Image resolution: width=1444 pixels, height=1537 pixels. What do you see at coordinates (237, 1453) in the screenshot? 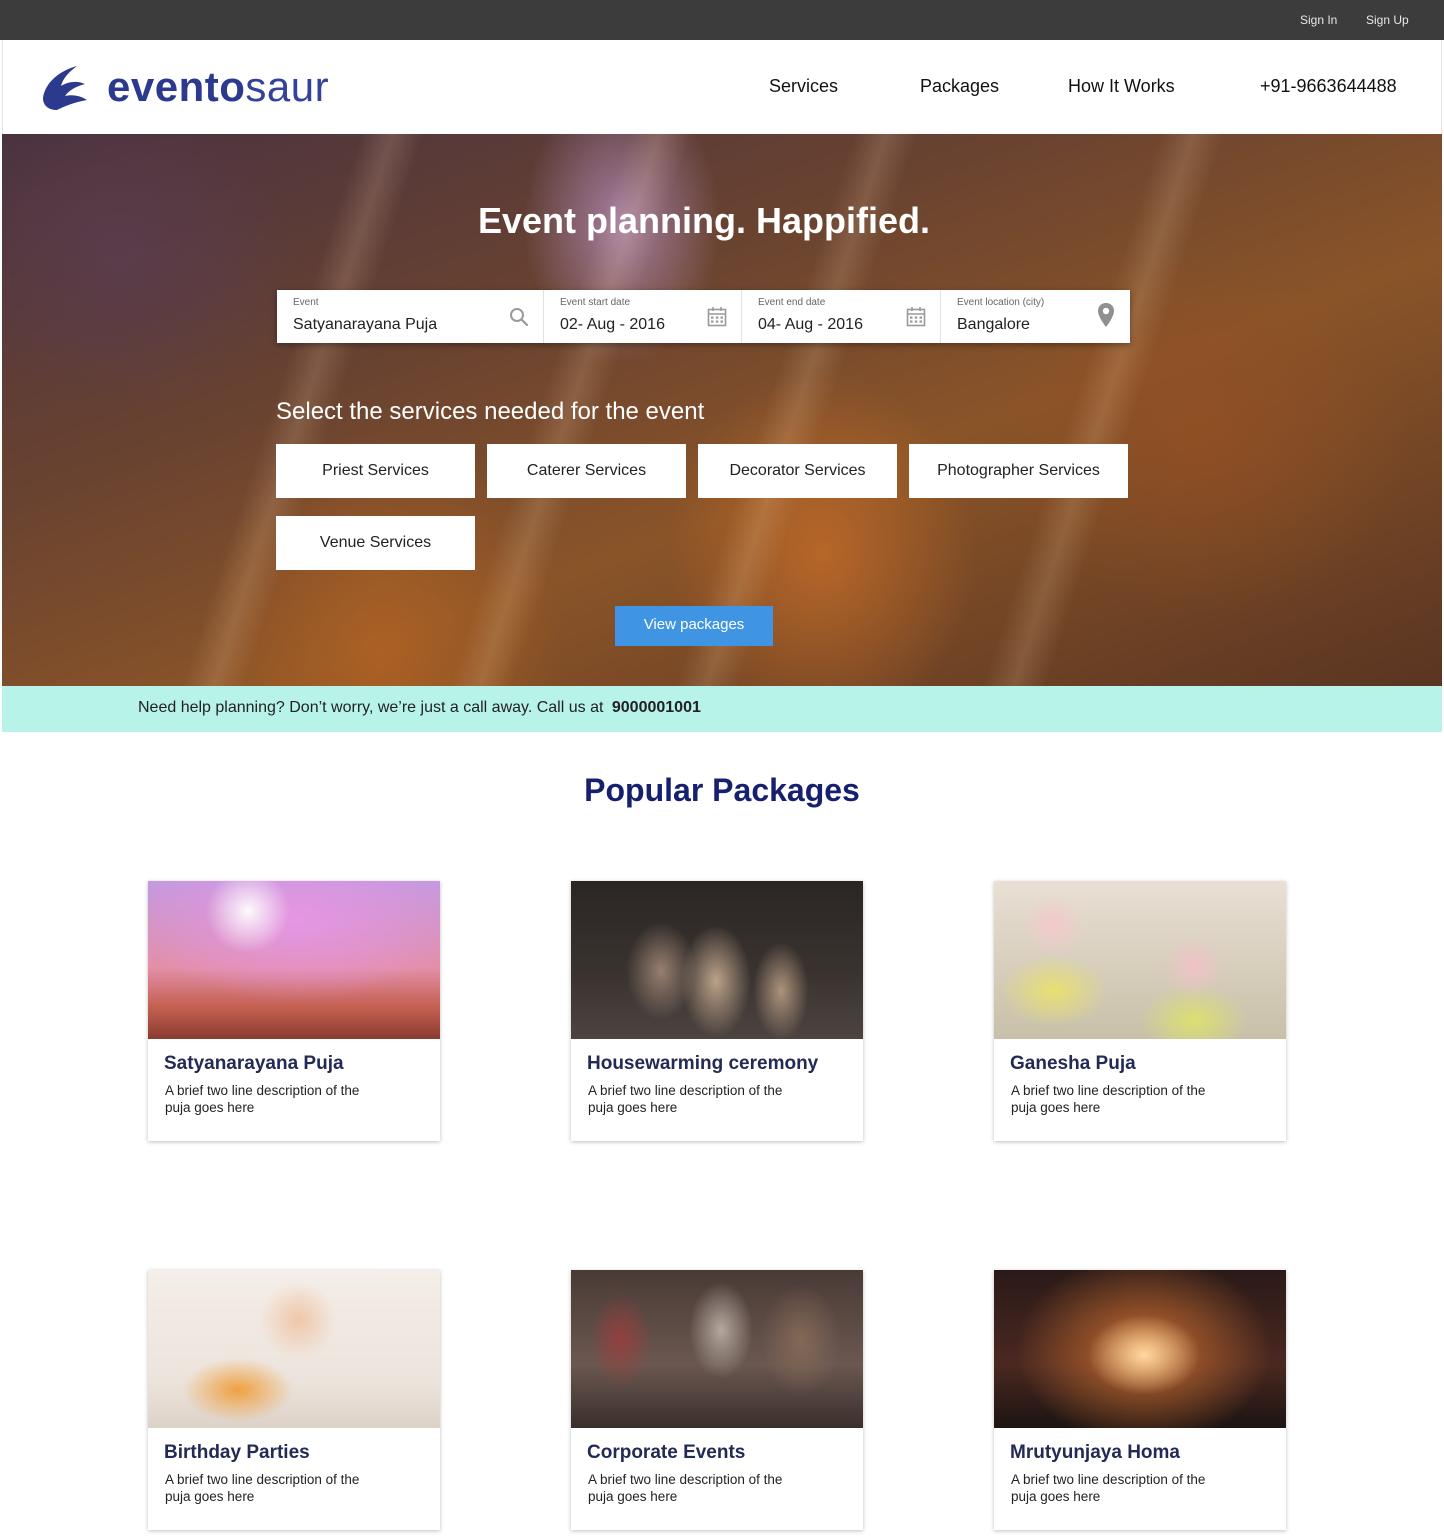
I see `package-title: Birthday Parties` at bounding box center [237, 1453].